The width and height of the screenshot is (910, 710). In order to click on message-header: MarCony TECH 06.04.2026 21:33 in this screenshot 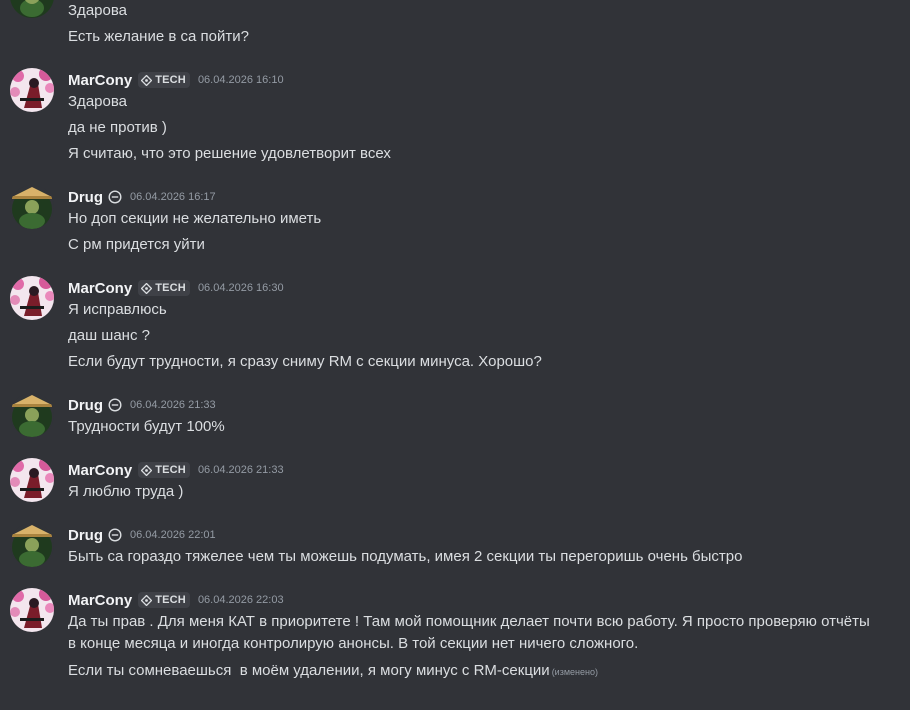, I will do `click(176, 470)`.